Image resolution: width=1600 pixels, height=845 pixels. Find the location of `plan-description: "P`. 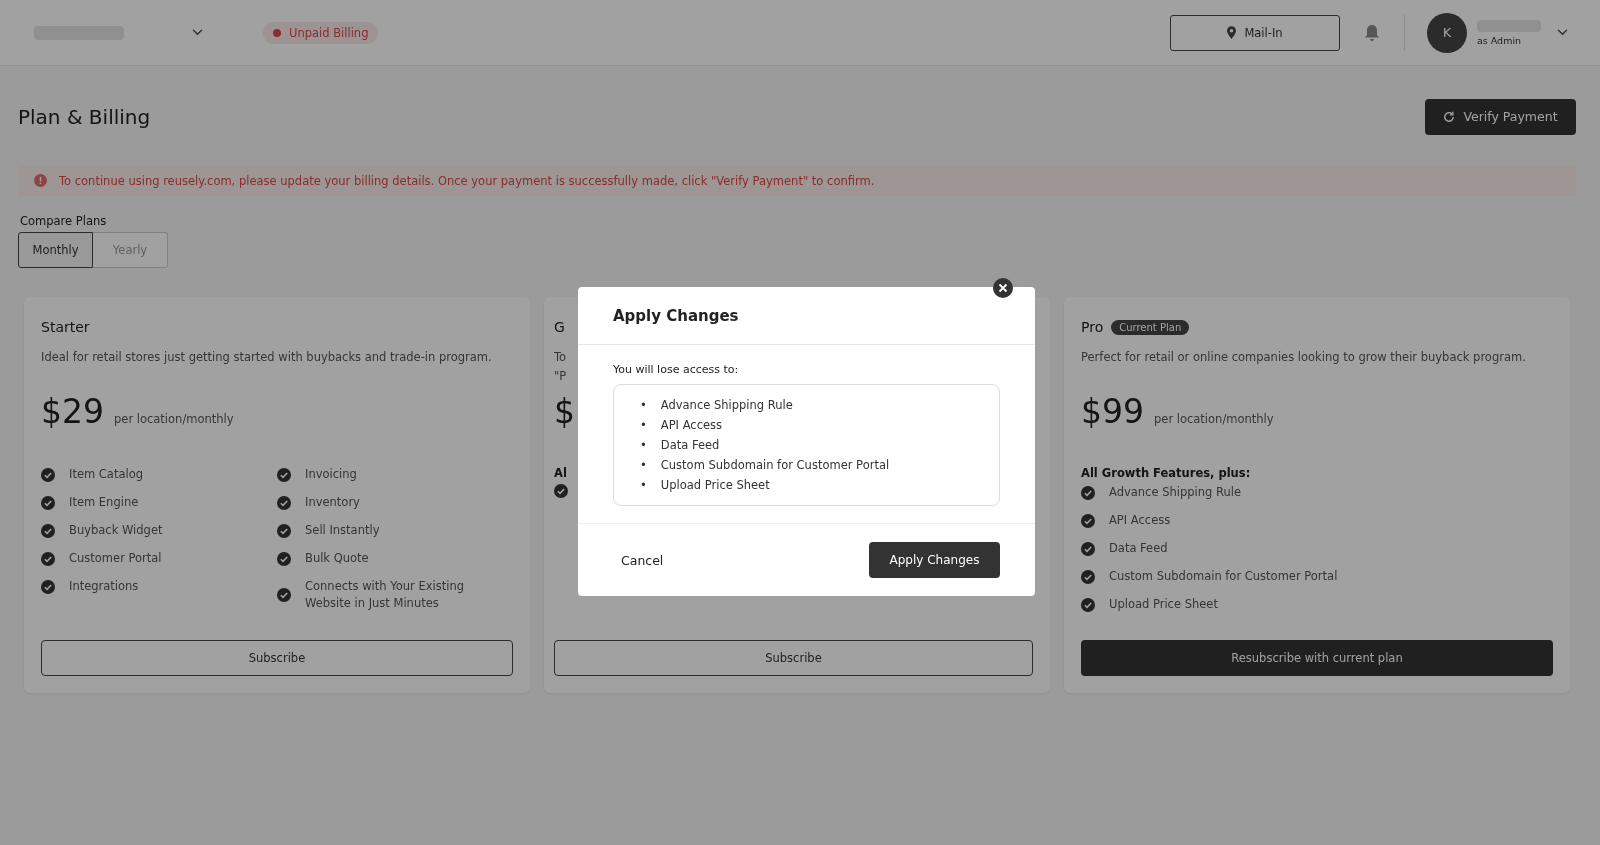

plan-description: "P is located at coordinates (560, 376).